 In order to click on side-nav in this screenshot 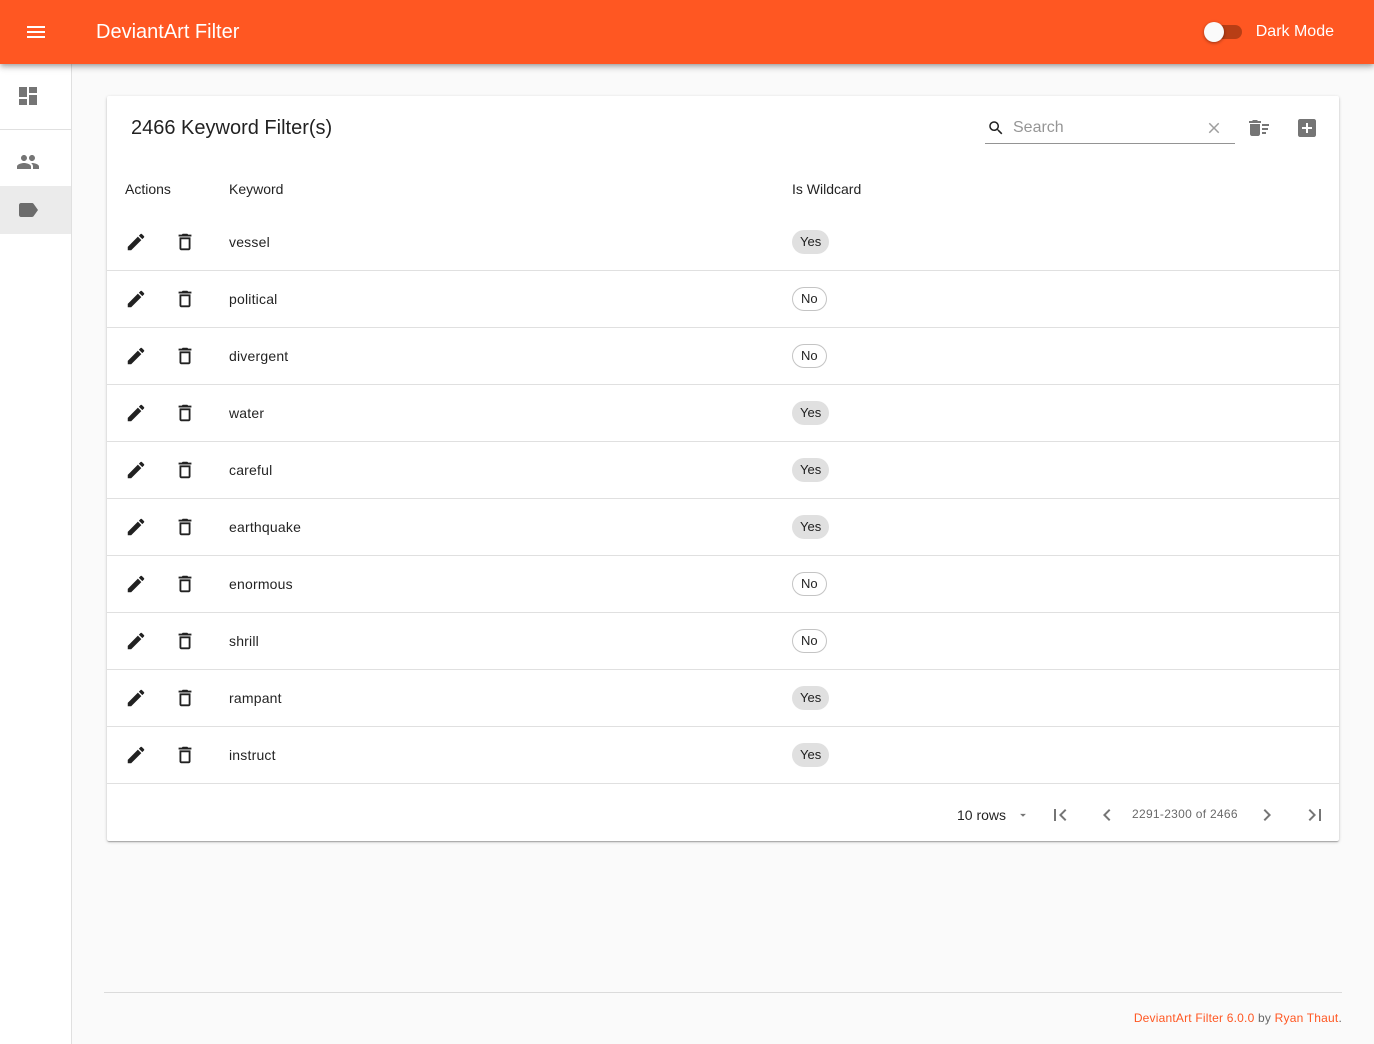, I will do `click(36, 554)`.